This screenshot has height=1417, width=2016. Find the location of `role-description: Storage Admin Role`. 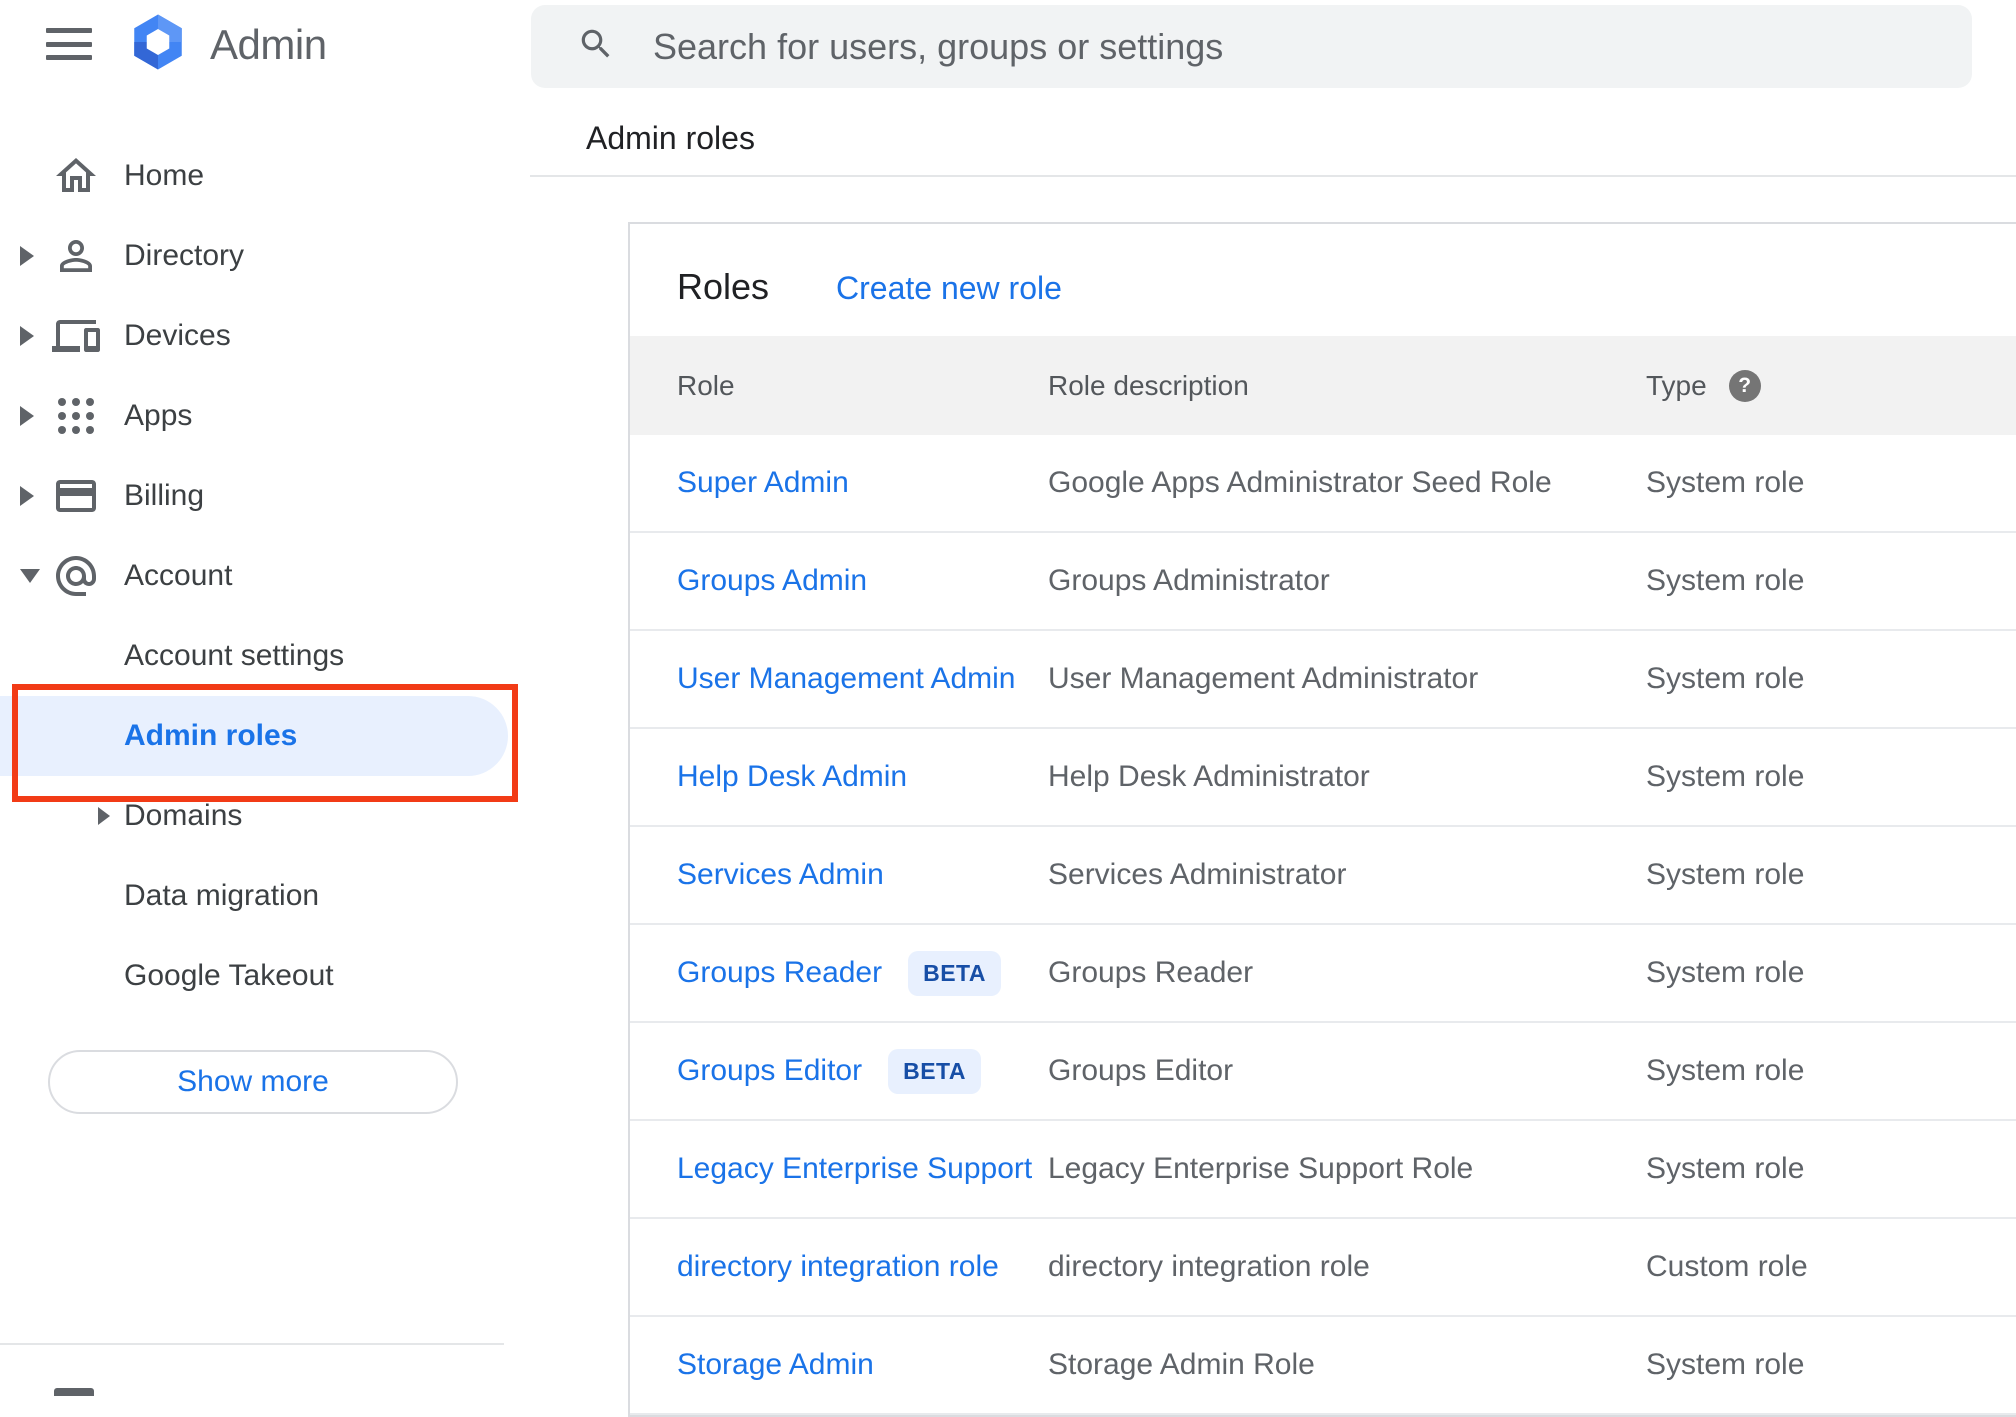

role-description: Storage Admin Role is located at coordinates (1181, 1364).